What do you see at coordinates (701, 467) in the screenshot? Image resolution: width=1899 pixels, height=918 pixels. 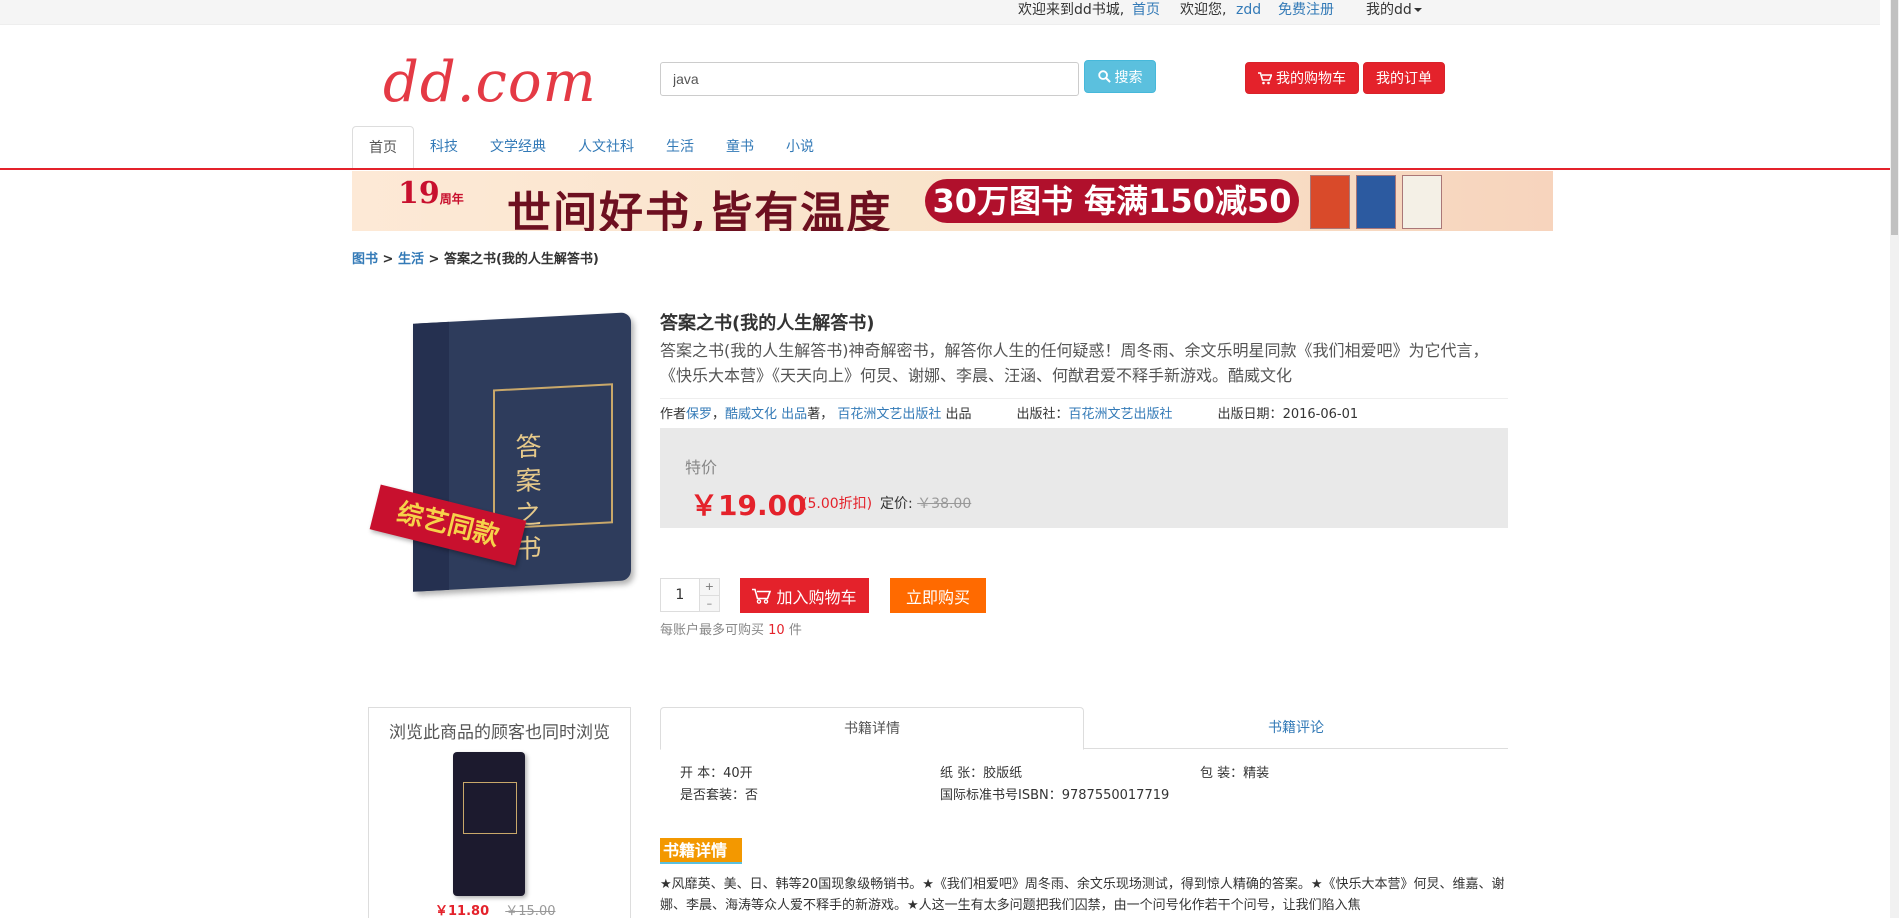 I see `special-price-label: 特价` at bounding box center [701, 467].